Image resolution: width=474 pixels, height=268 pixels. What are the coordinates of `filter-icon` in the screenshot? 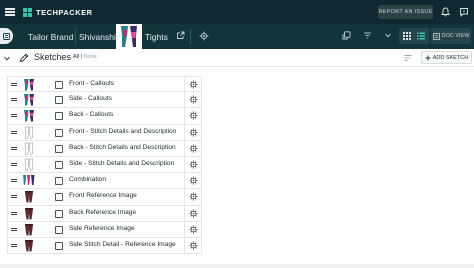 It's located at (367, 35).